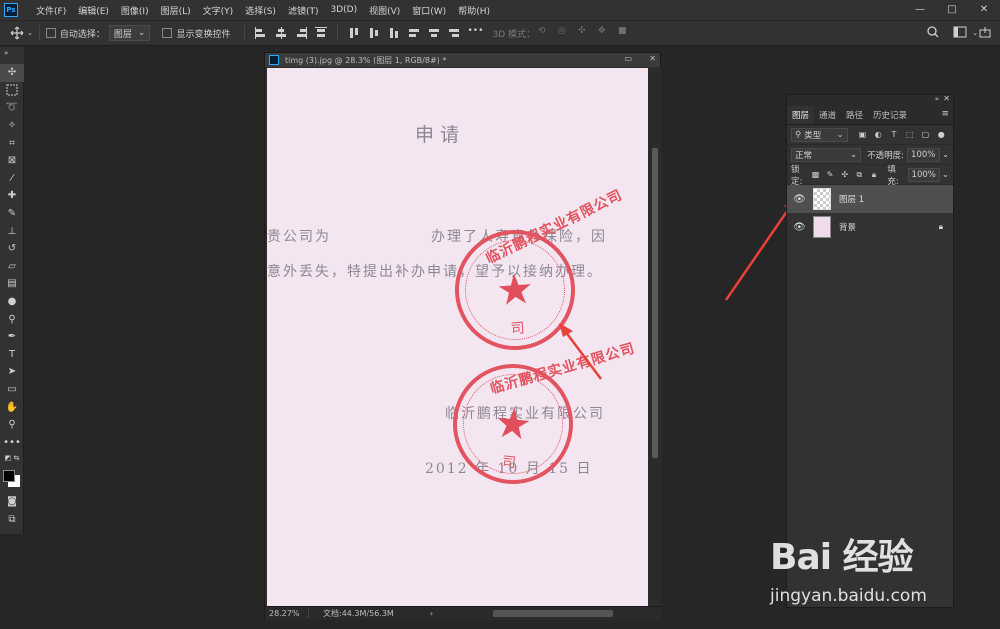 This screenshot has width=1000, height=629. What do you see at coordinates (12, 319) in the screenshot?
I see `dodge-tool-icon: ⚲` at bounding box center [12, 319].